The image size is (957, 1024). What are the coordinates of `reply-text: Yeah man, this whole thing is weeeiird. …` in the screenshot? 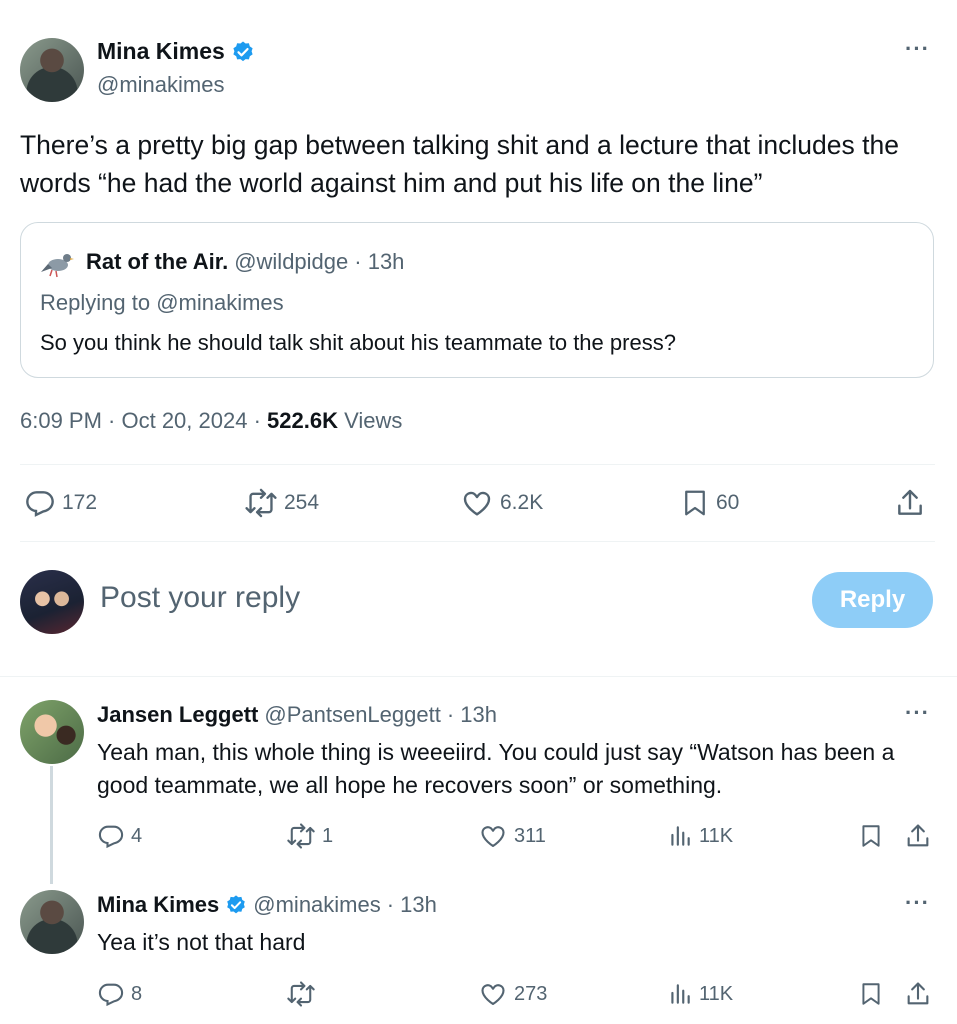 It's located at (496, 768).